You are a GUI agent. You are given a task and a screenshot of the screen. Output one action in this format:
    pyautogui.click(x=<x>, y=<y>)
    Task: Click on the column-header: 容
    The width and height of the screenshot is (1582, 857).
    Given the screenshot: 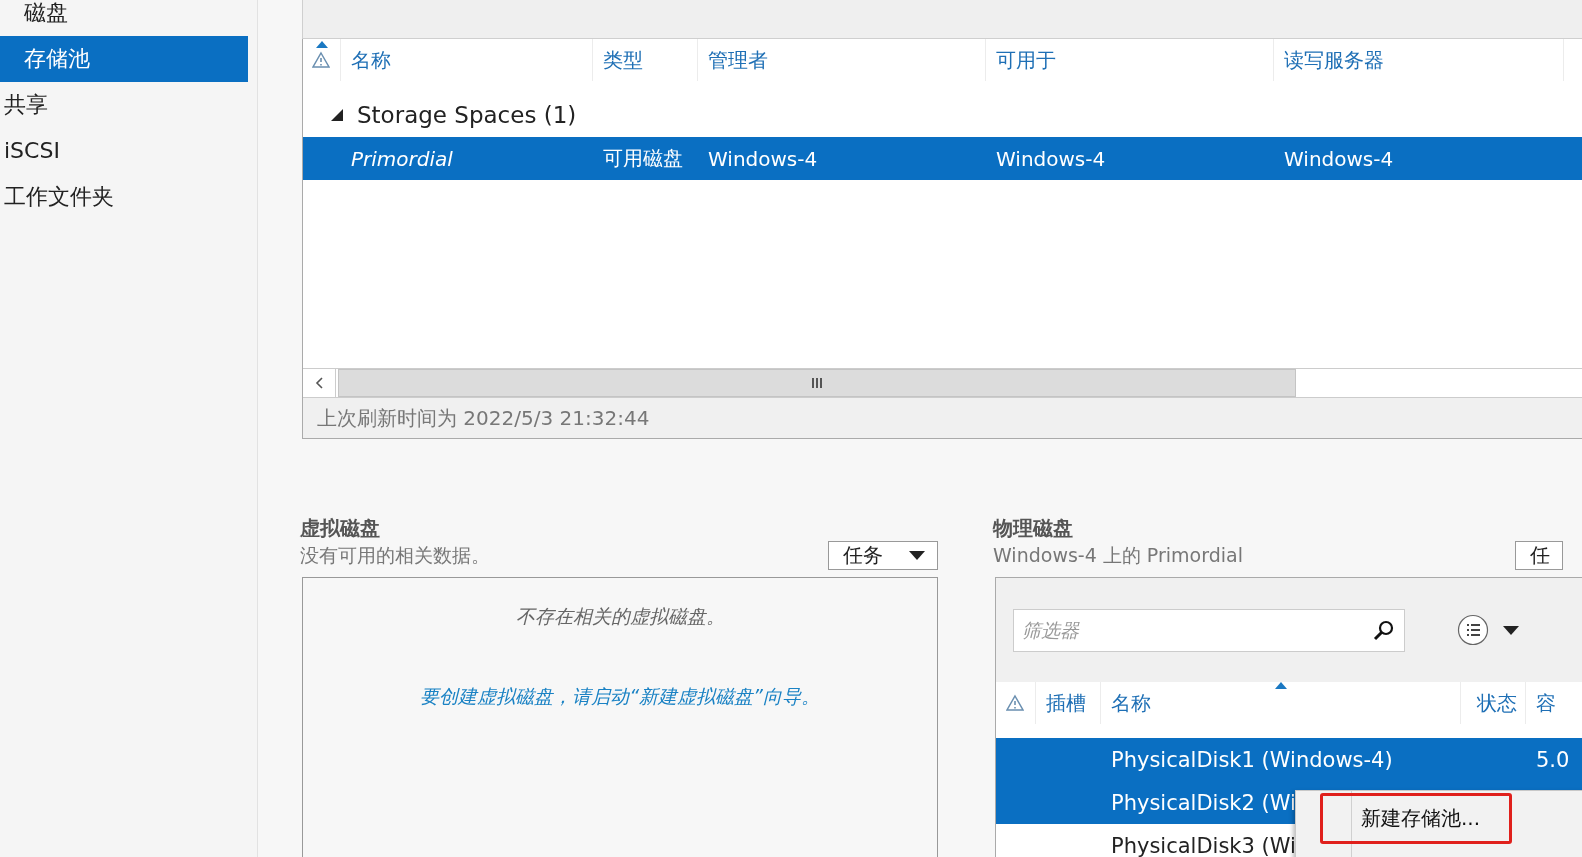 What is the action you would take?
    pyautogui.click(x=1554, y=703)
    